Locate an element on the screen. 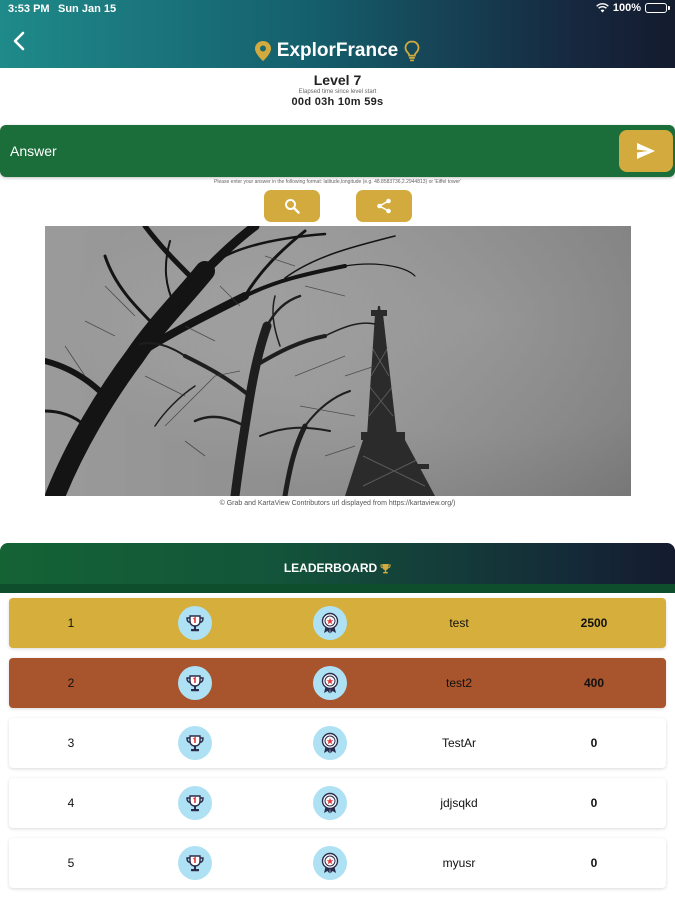 The height and width of the screenshot is (900, 675). search-button is located at coordinates (292, 206).